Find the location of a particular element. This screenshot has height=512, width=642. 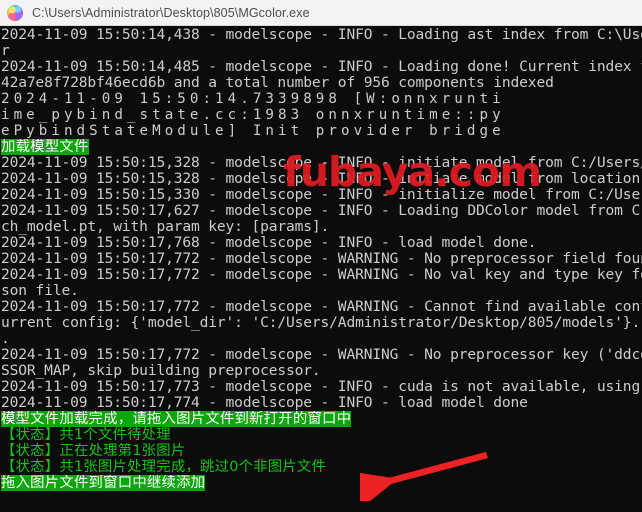

console-line: 拖入图片文件到窗口中继续添加 is located at coordinates (321, 483).